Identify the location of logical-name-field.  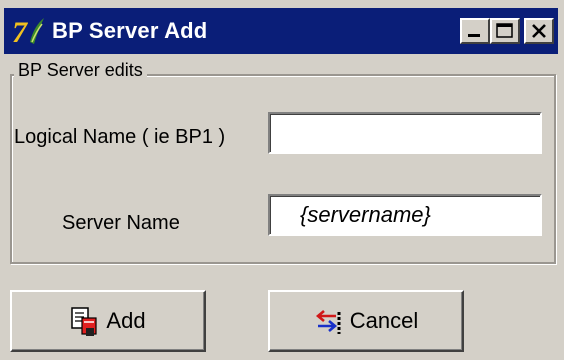
(405, 133).